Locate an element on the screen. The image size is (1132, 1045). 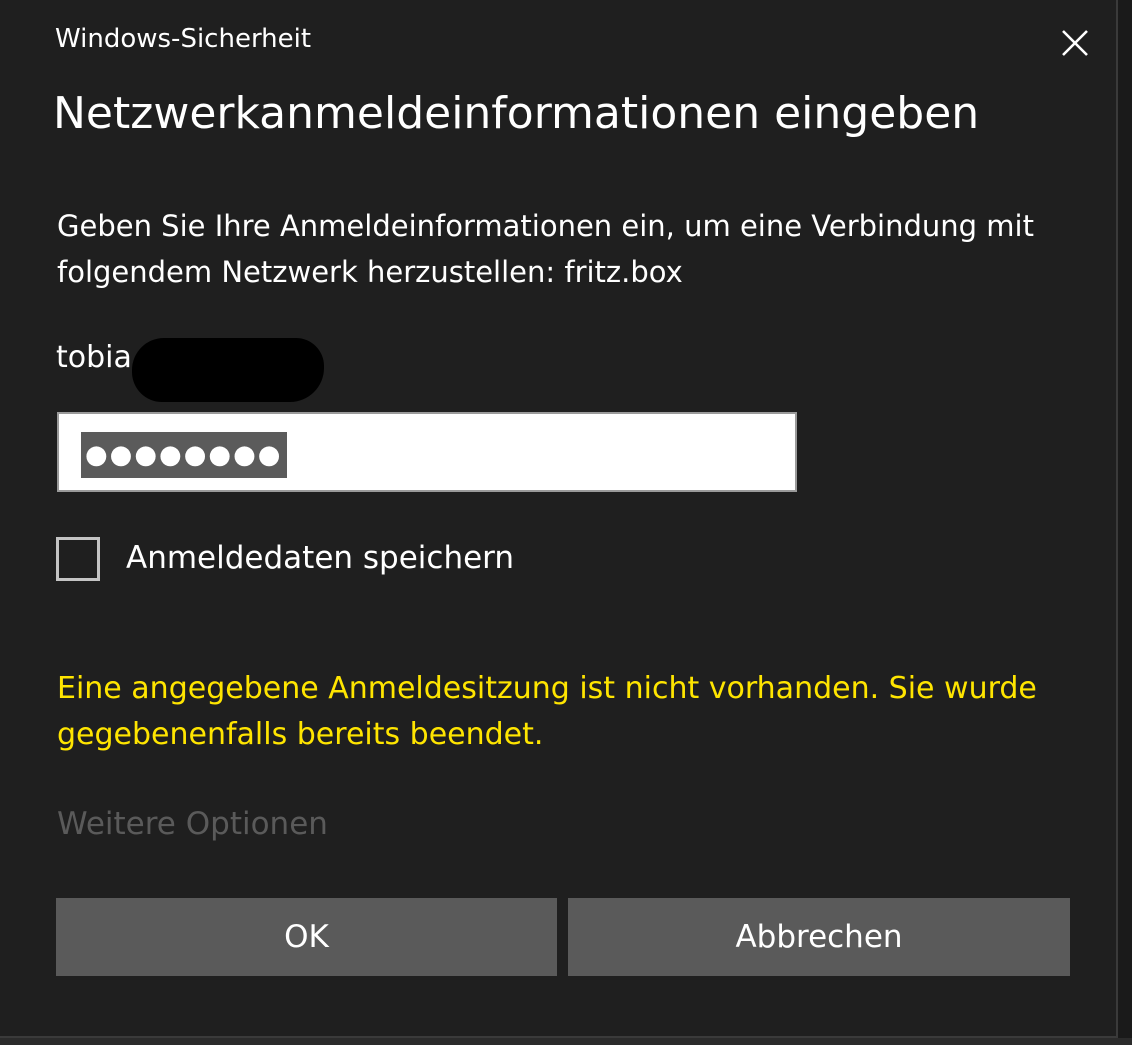
window-title: Windows-Sicherheit is located at coordinates (183, 39).